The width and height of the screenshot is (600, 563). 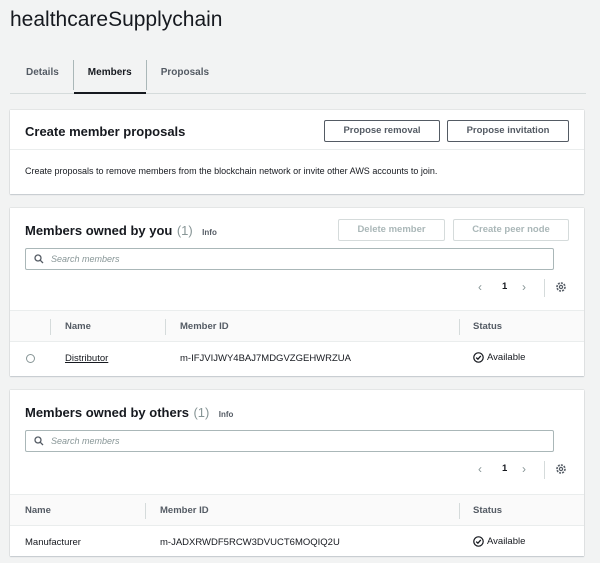 What do you see at coordinates (298, 75) in the screenshot?
I see `tab-bar: Details Members Proposals` at bounding box center [298, 75].